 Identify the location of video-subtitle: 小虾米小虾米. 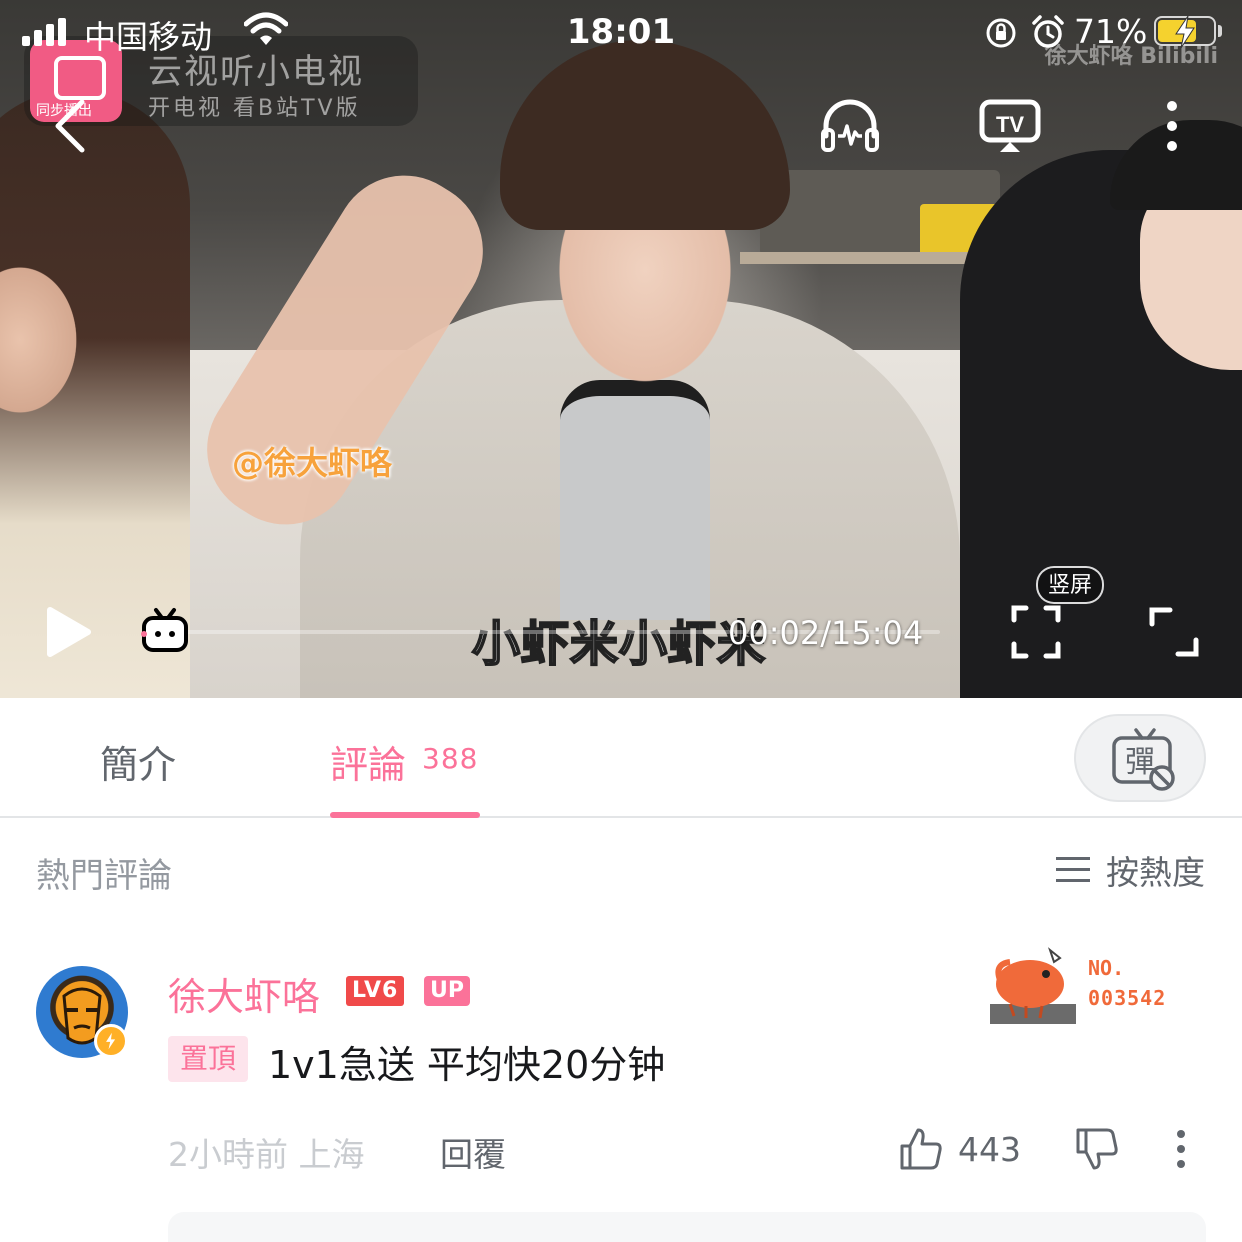
(619, 644).